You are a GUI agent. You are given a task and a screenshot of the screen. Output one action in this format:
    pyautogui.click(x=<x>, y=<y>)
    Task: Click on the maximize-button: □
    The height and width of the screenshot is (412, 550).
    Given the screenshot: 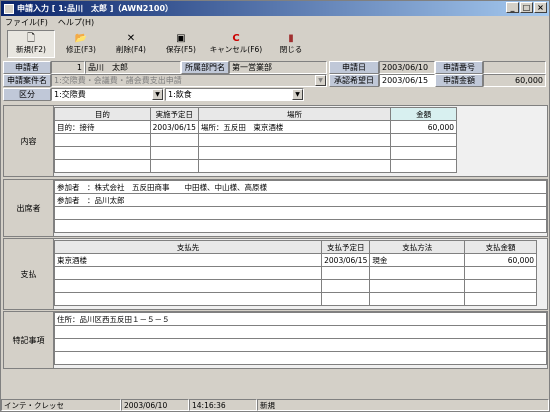 What is the action you would take?
    pyautogui.click(x=526, y=7)
    